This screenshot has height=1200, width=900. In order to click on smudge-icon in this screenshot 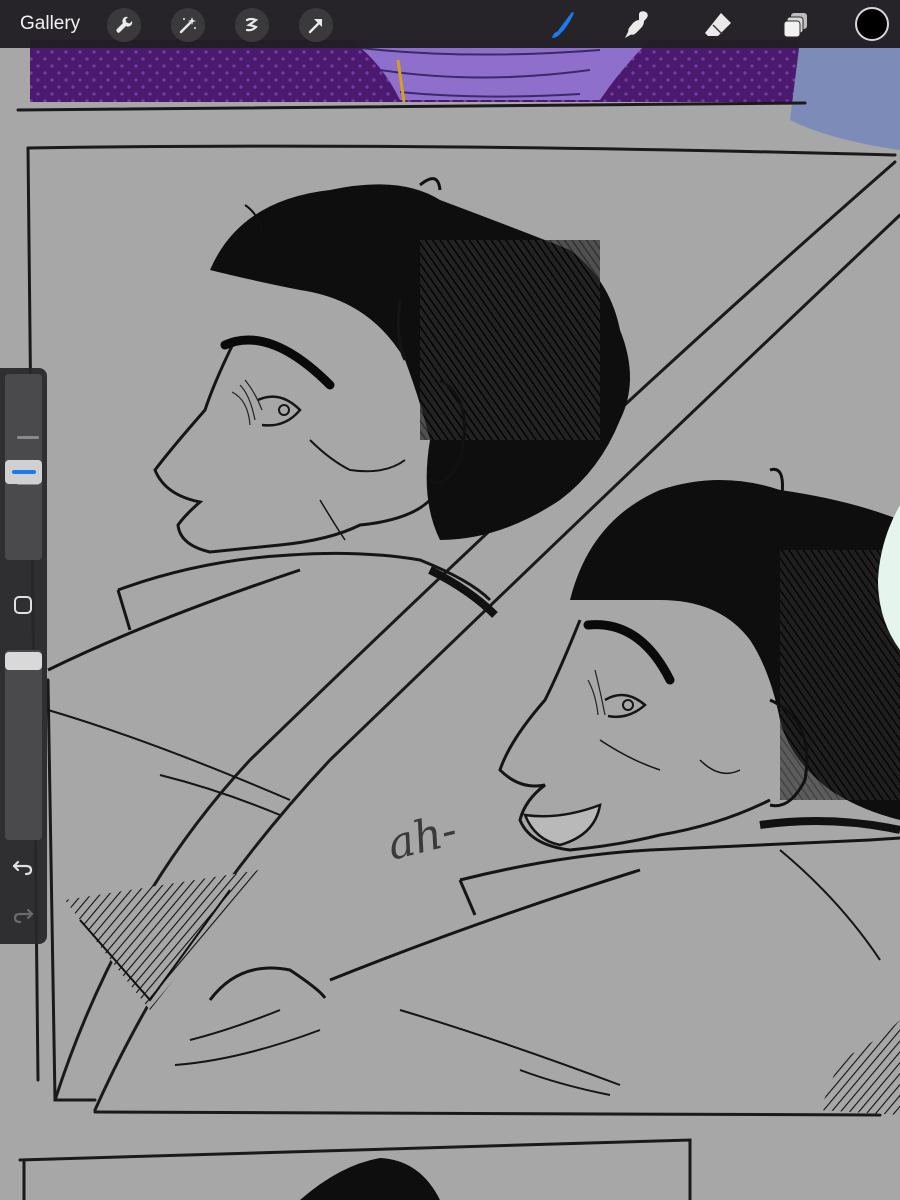, I will do `click(636, 24)`.